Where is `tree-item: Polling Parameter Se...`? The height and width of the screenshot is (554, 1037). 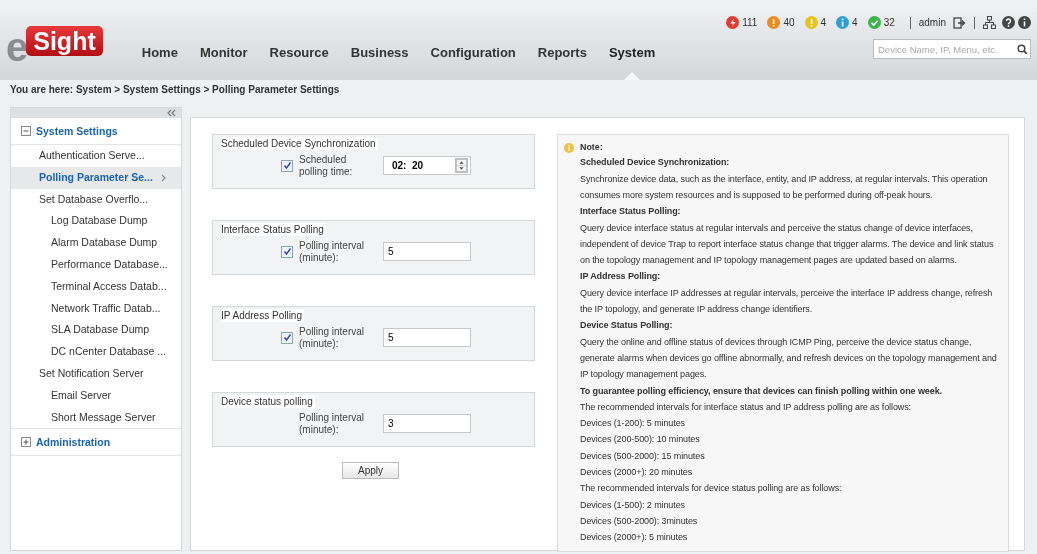 tree-item: Polling Parameter Se... is located at coordinates (96, 177).